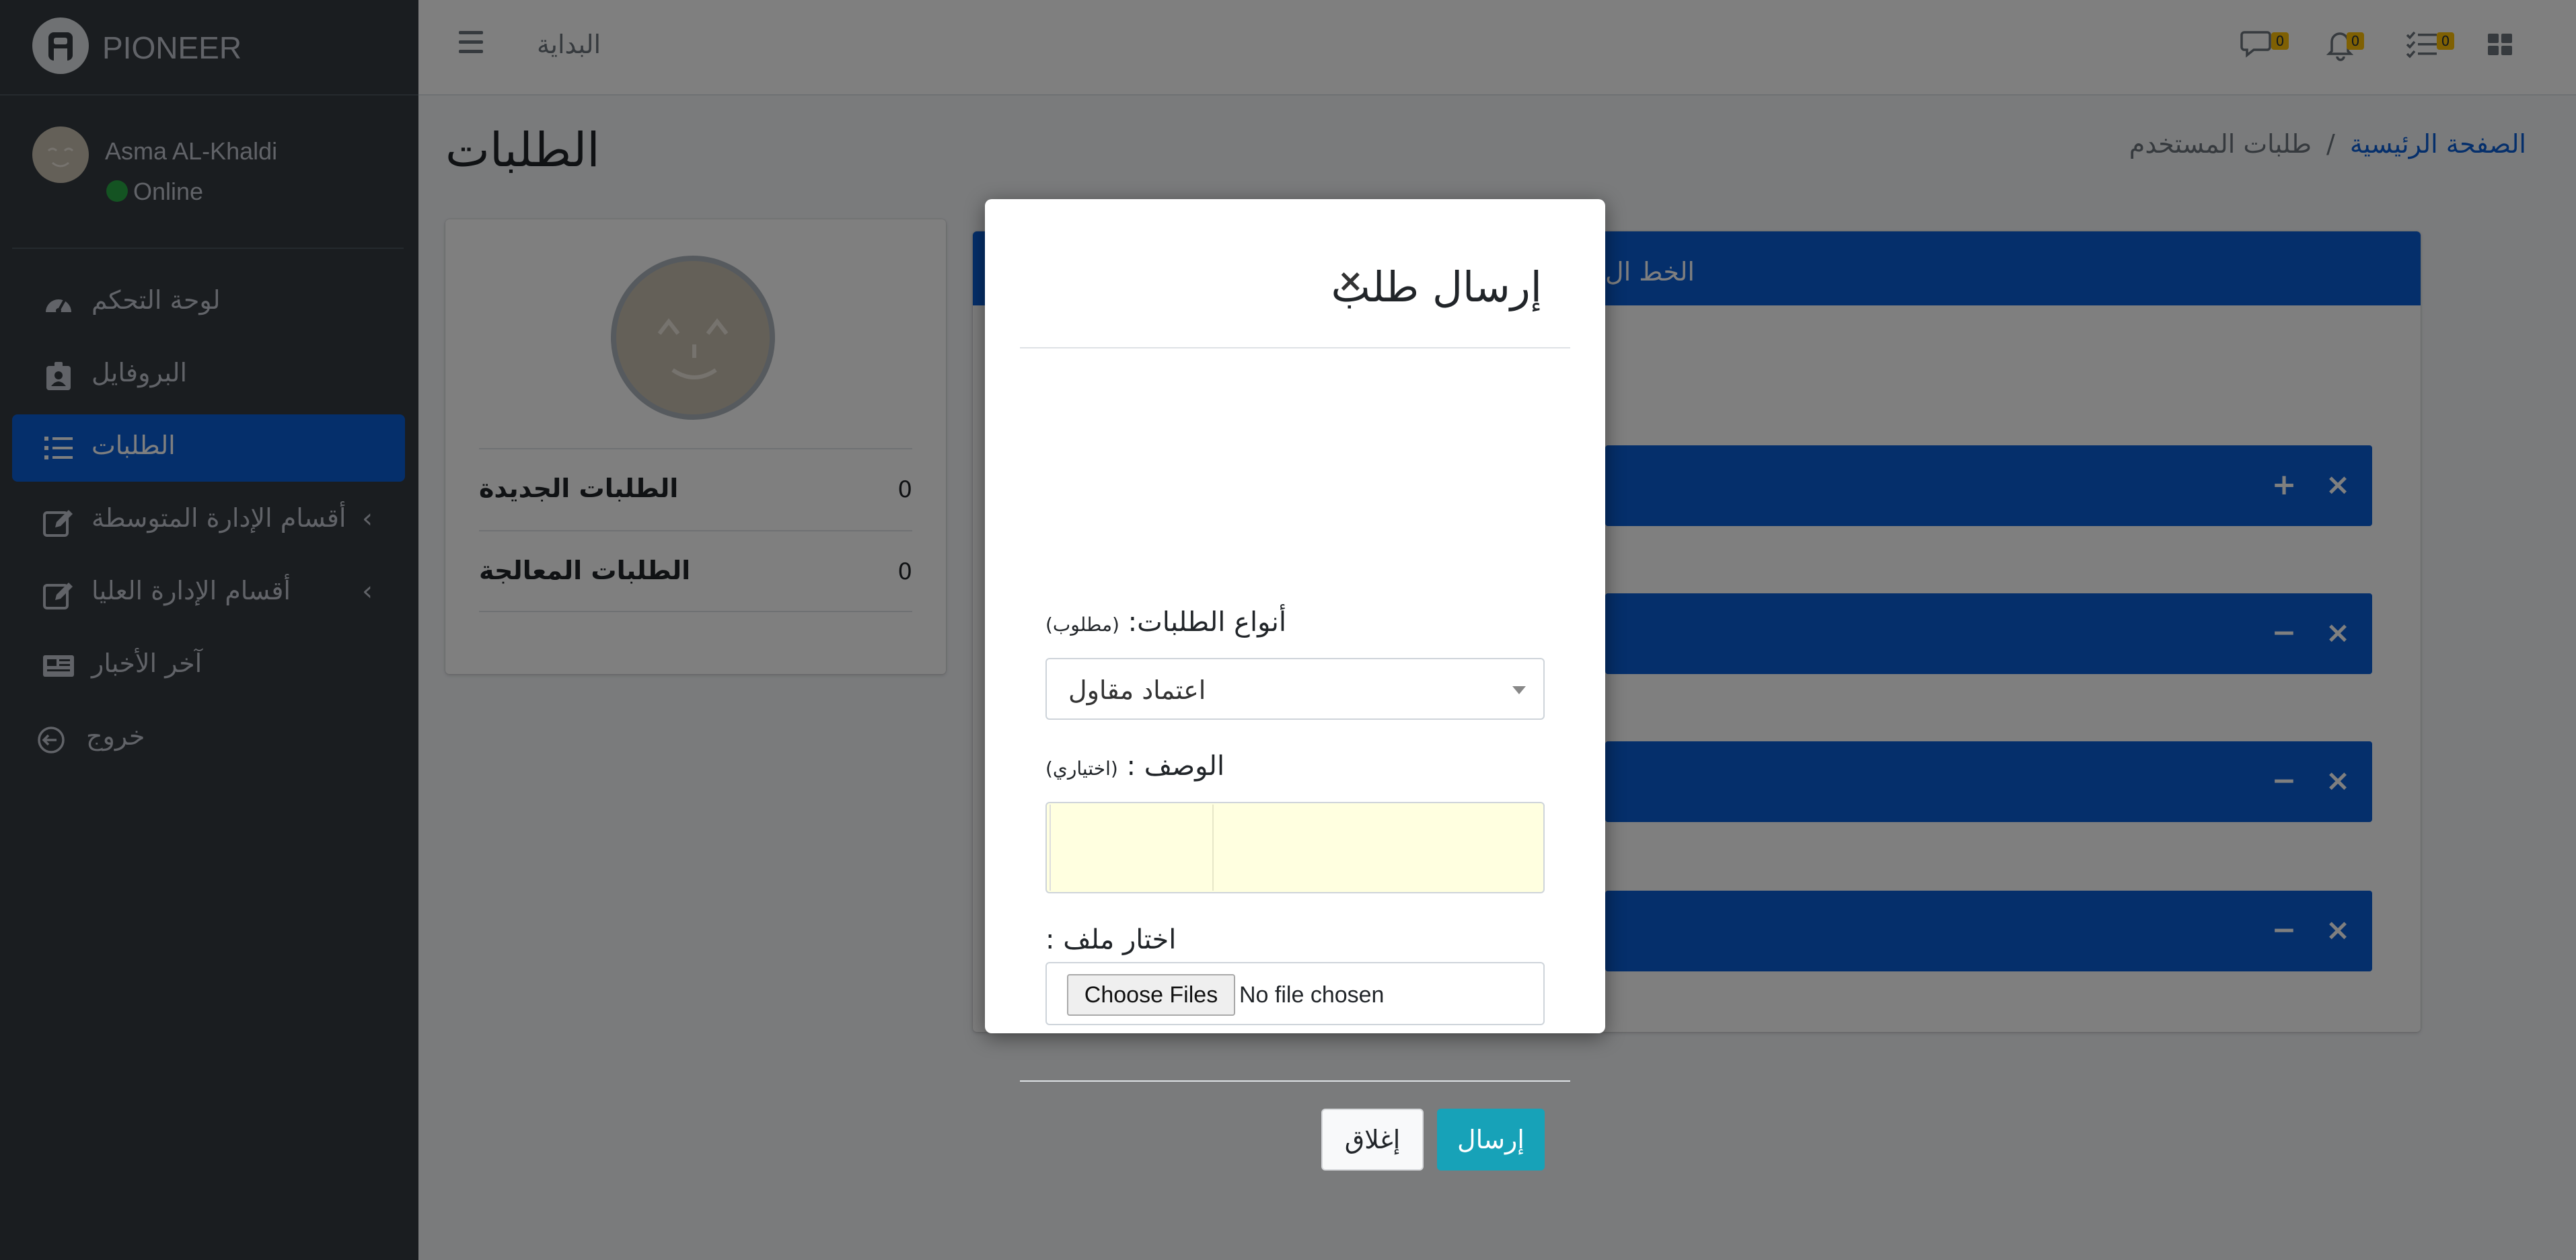 This screenshot has width=2576, height=1260. Describe the element at coordinates (1082, 625) in the screenshot. I see `required-note: (مطلوب)` at that location.